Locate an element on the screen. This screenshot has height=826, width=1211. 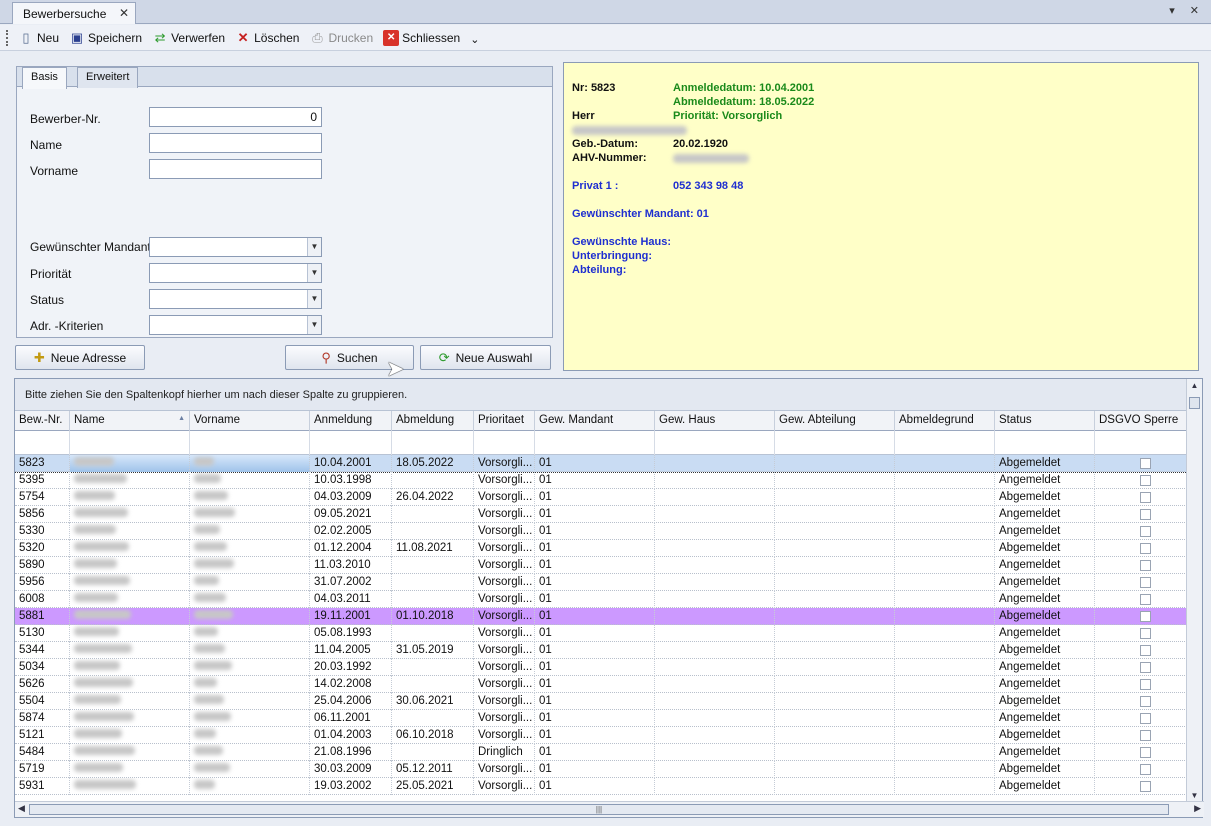
column-header-4: Abmeldung is located at coordinates (433, 421).